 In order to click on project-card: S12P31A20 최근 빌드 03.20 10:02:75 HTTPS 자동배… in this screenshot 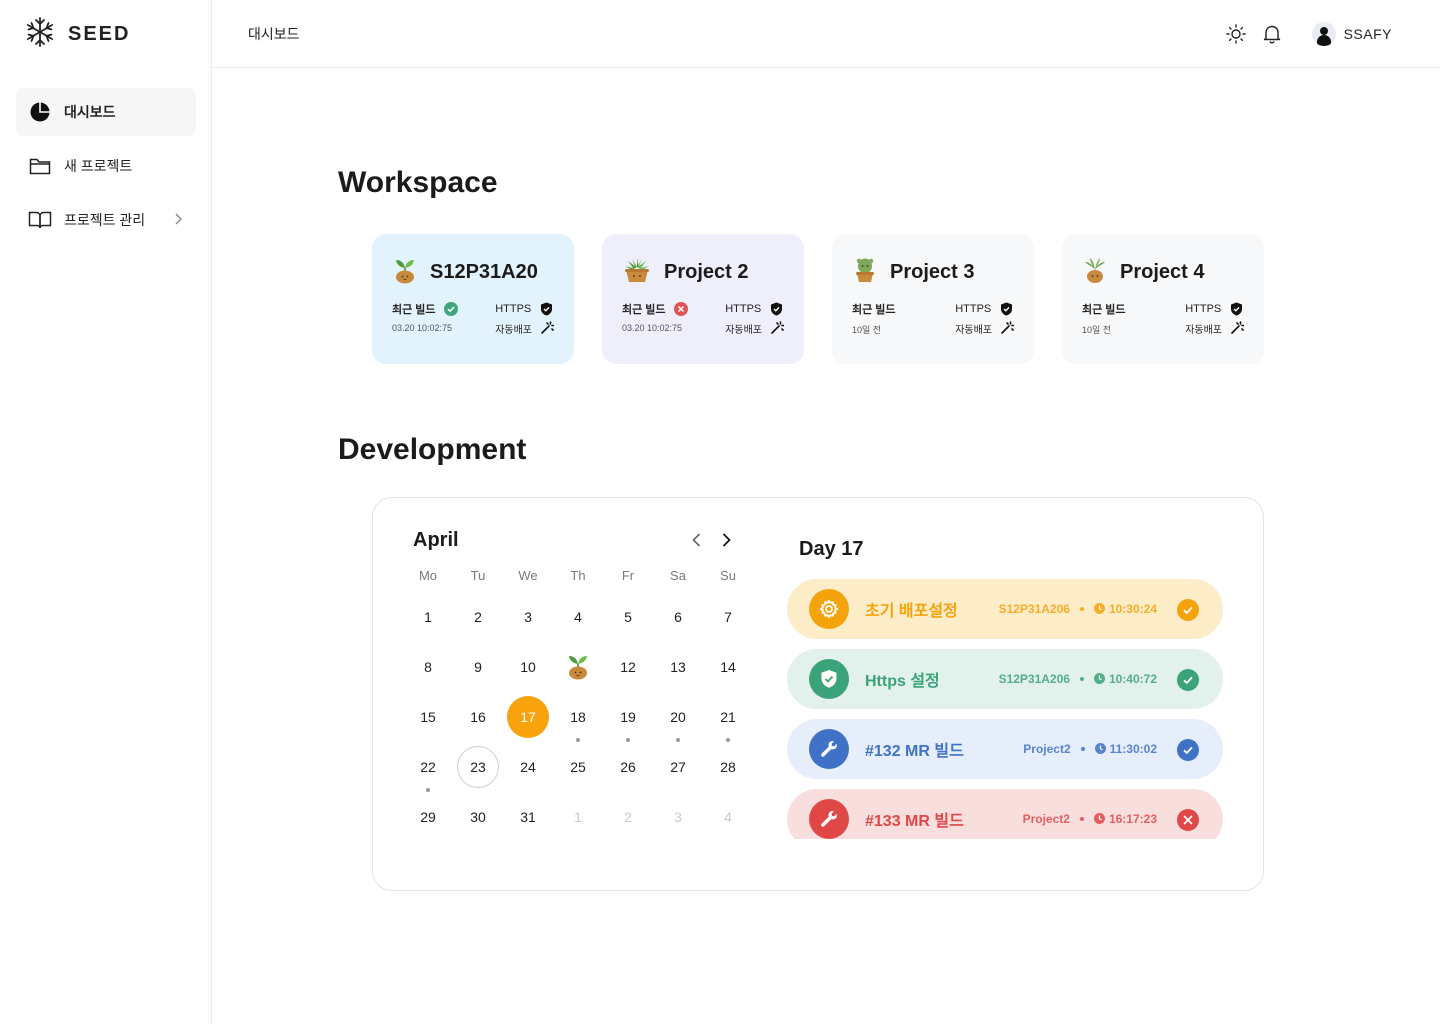, I will do `click(473, 299)`.